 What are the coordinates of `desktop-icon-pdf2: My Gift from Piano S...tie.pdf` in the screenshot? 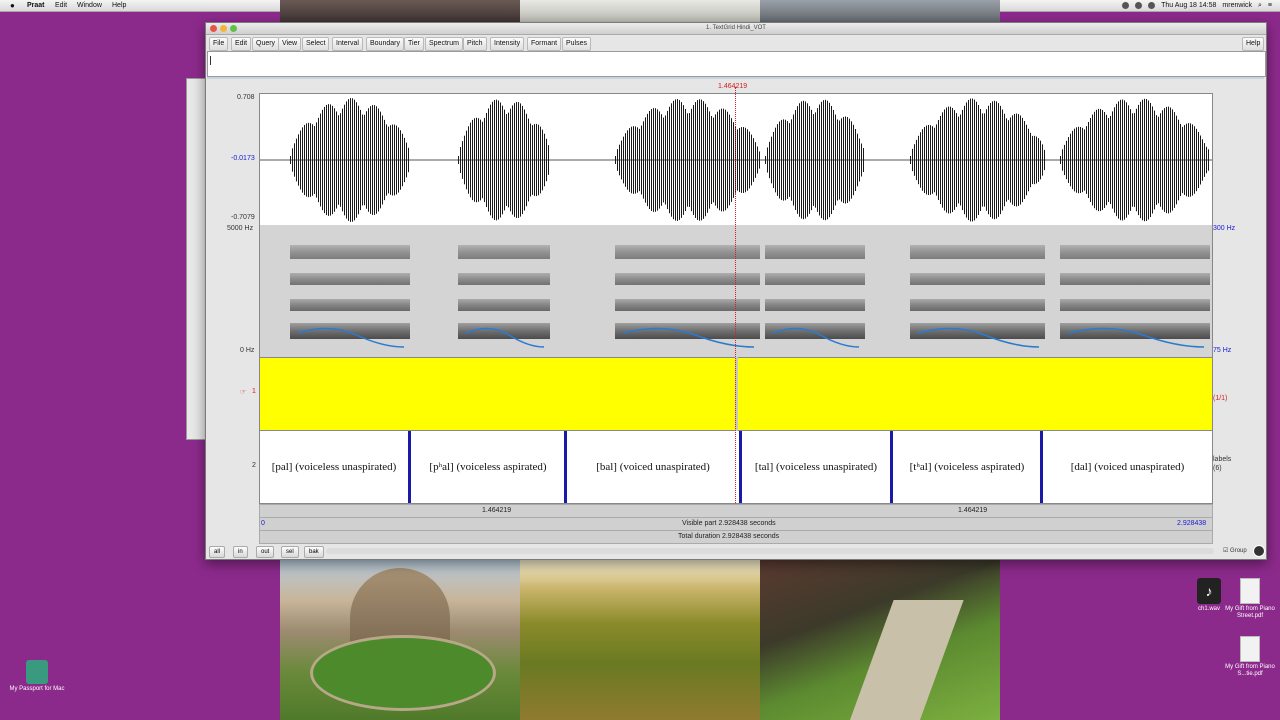 It's located at (1250, 657).